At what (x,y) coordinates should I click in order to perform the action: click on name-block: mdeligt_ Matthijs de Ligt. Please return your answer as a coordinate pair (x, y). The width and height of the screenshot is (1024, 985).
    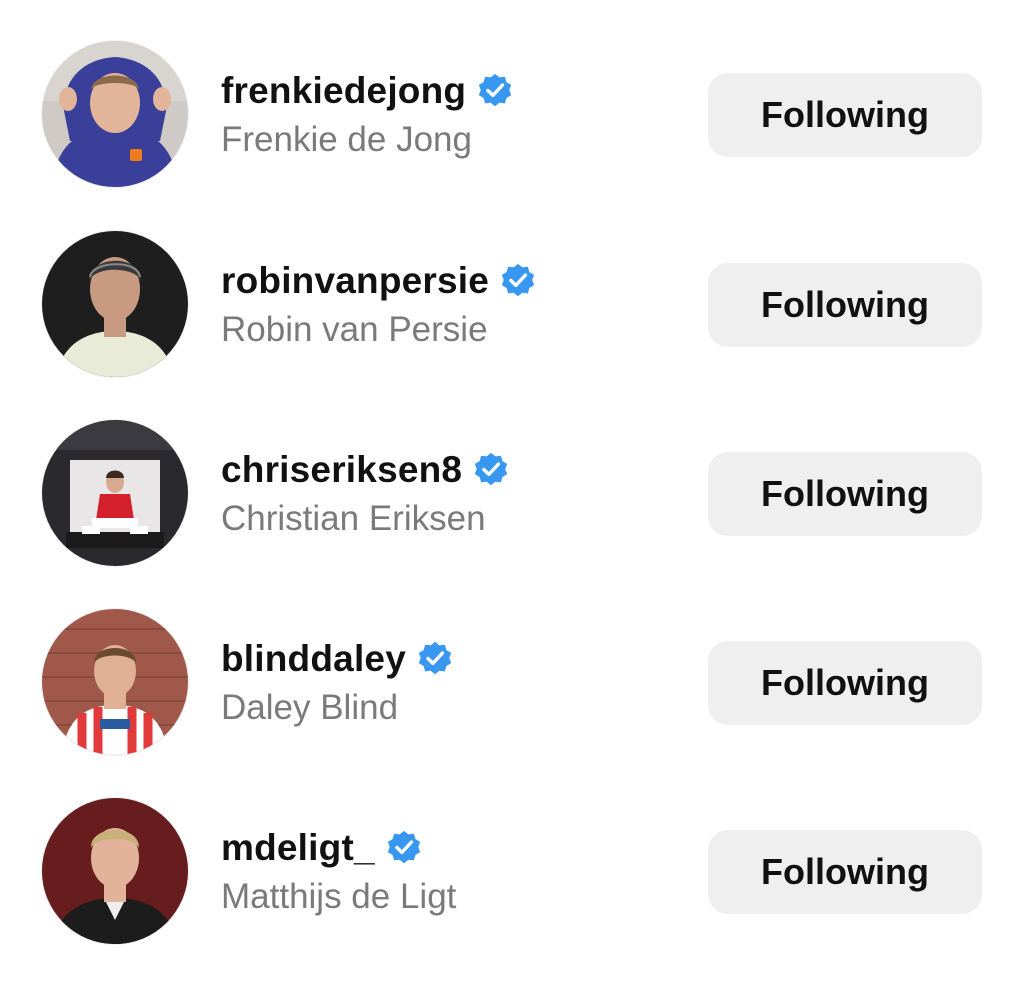
    Looking at the image, I should click on (338, 871).